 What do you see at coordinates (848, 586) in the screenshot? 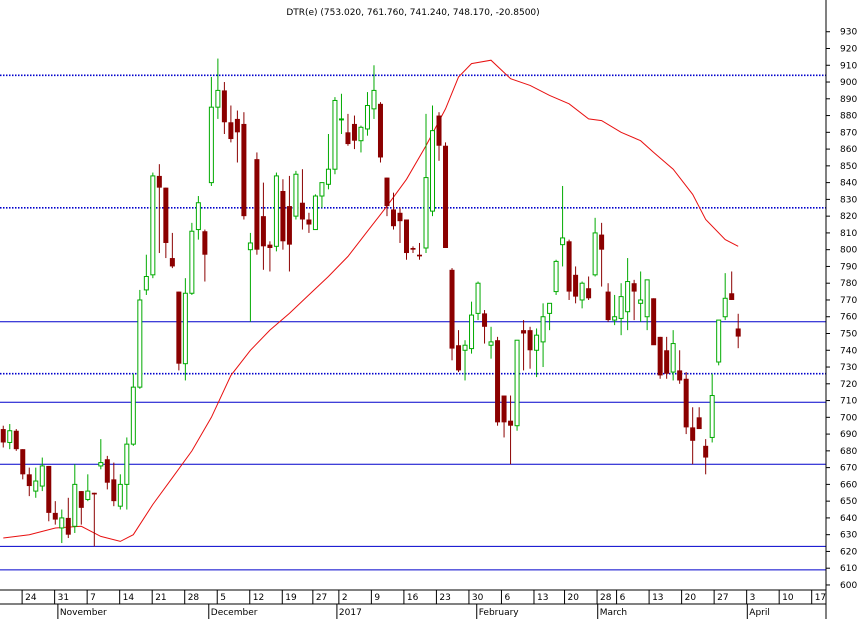
I see `y-tick-label: 600` at bounding box center [848, 586].